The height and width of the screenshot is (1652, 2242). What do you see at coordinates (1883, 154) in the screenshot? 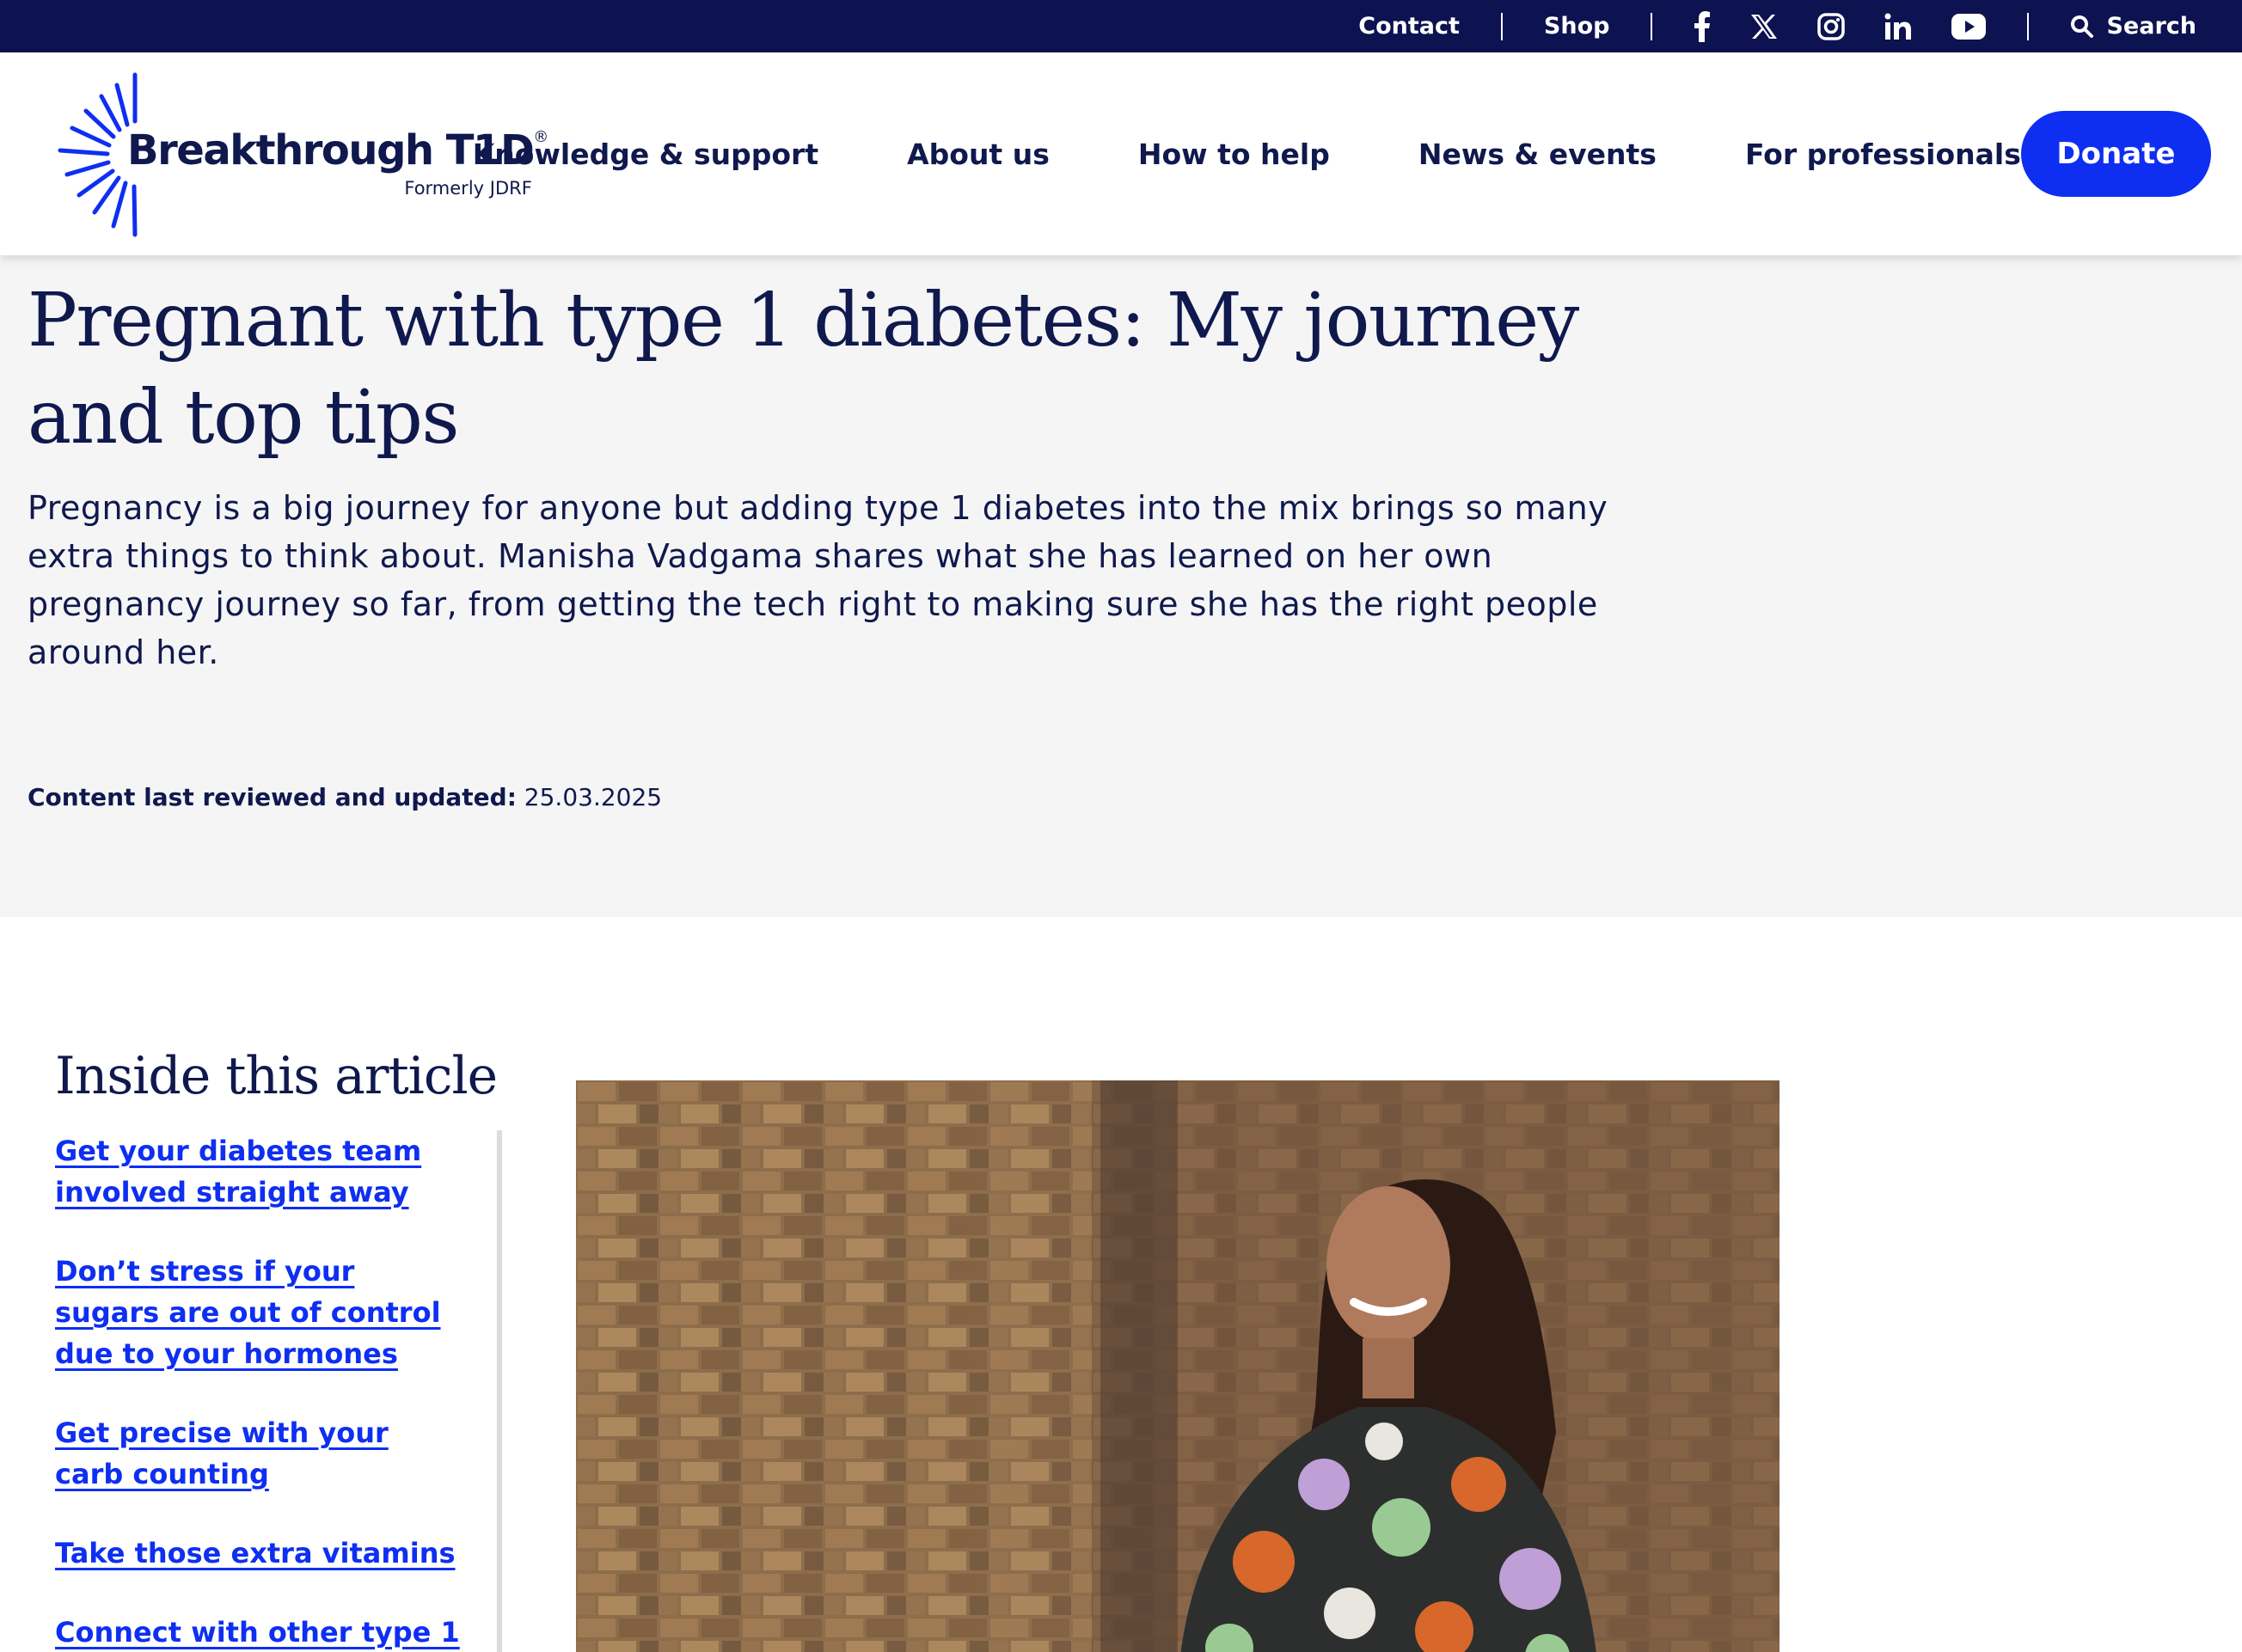
I see `nav-for-professionals: For professionals` at bounding box center [1883, 154].